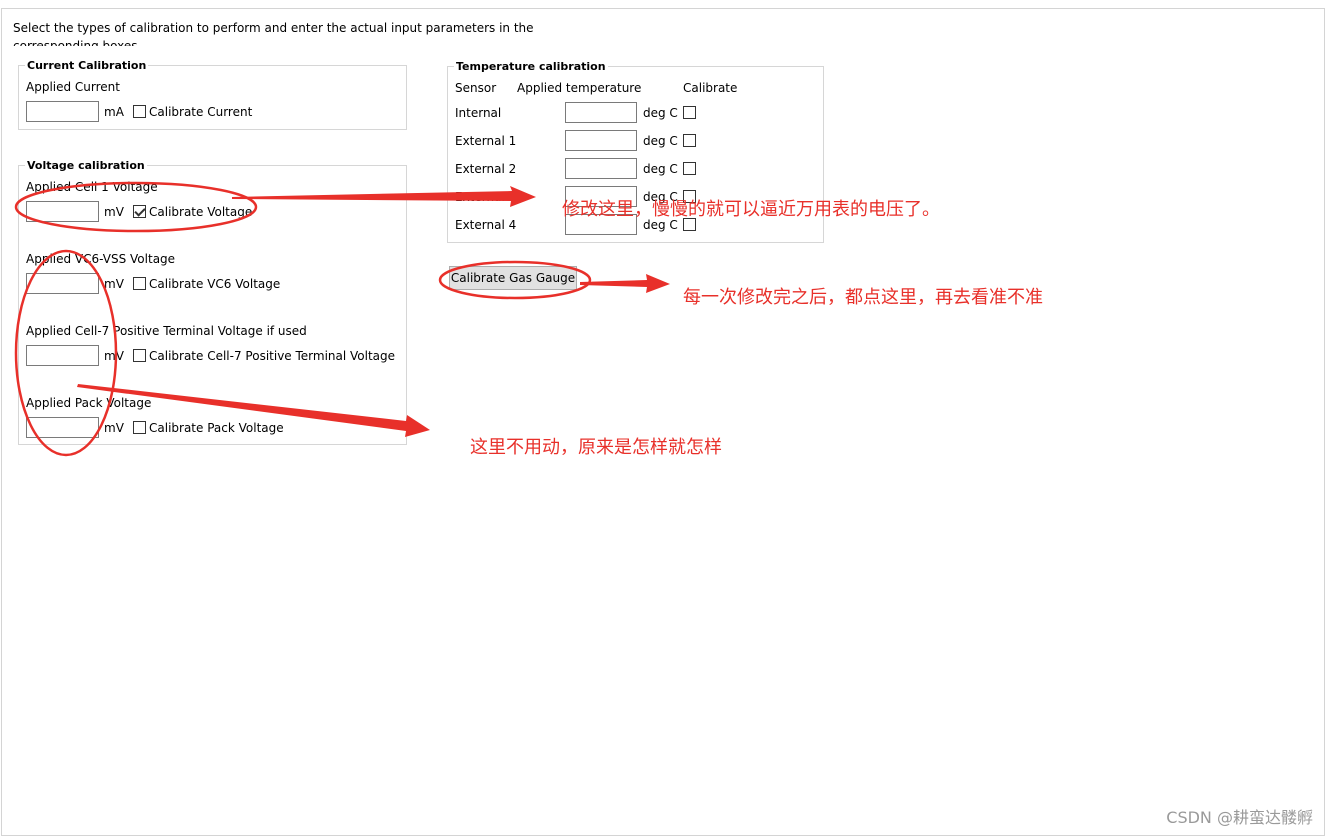 The width and height of the screenshot is (1327, 838). Describe the element at coordinates (101, 259) in the screenshot. I see `vc6-vss-voltage-label: Applied VC6-VSS Voltage` at that location.